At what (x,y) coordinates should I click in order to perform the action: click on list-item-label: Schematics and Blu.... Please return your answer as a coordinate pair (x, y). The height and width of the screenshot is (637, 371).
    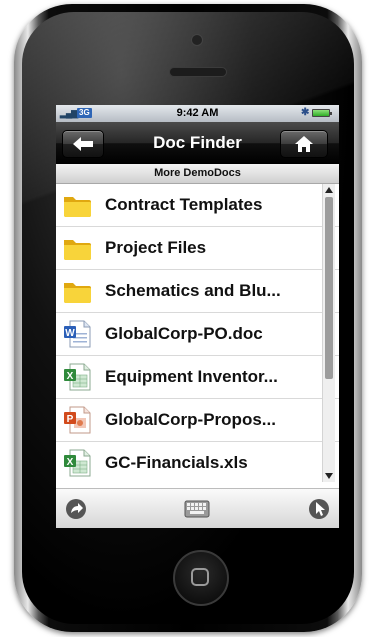
    Looking at the image, I should click on (193, 290).